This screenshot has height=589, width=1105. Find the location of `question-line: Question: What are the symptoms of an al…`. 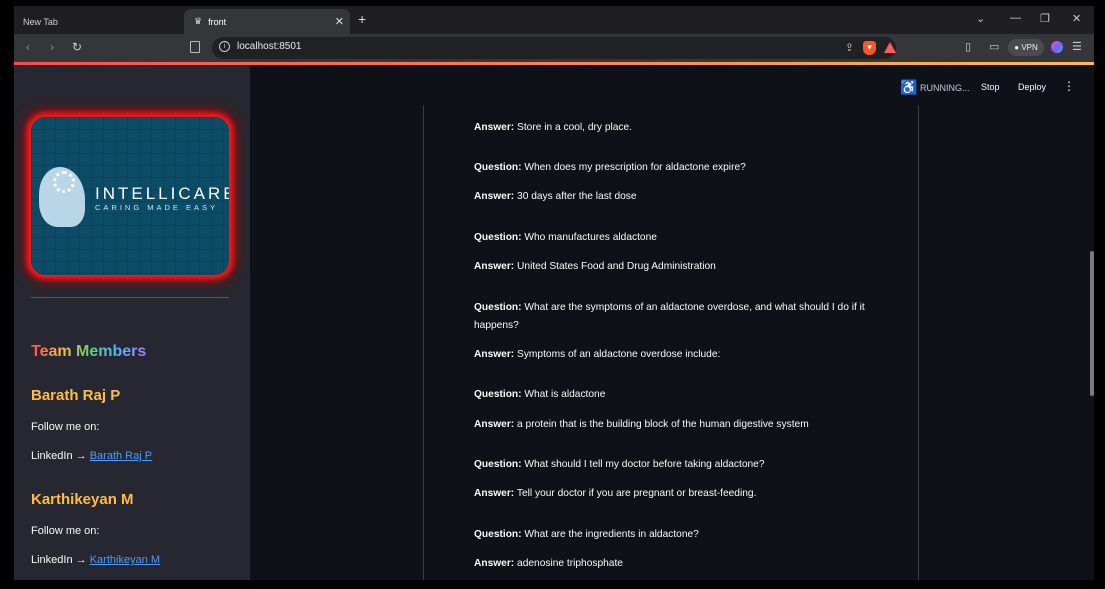

question-line: Question: What are the symptoms of an al… is located at coordinates (669, 316).